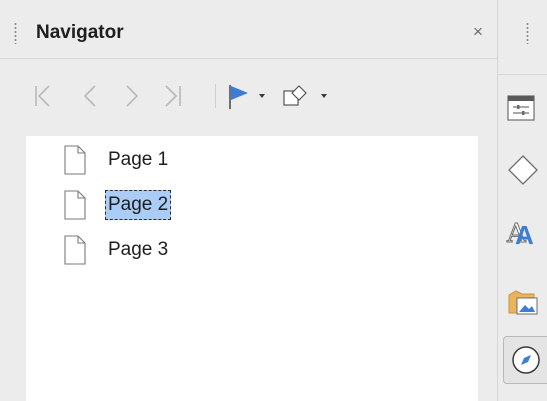 The height and width of the screenshot is (401, 547). I want to click on close-icon: ×, so click(478, 31).